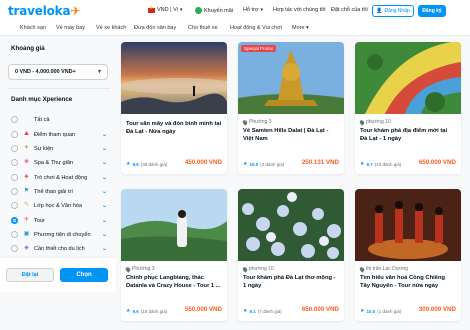 The image size is (470, 330). What do you see at coordinates (30, 275) in the screenshot?
I see `reset-button: Đặt lại` at bounding box center [30, 275].